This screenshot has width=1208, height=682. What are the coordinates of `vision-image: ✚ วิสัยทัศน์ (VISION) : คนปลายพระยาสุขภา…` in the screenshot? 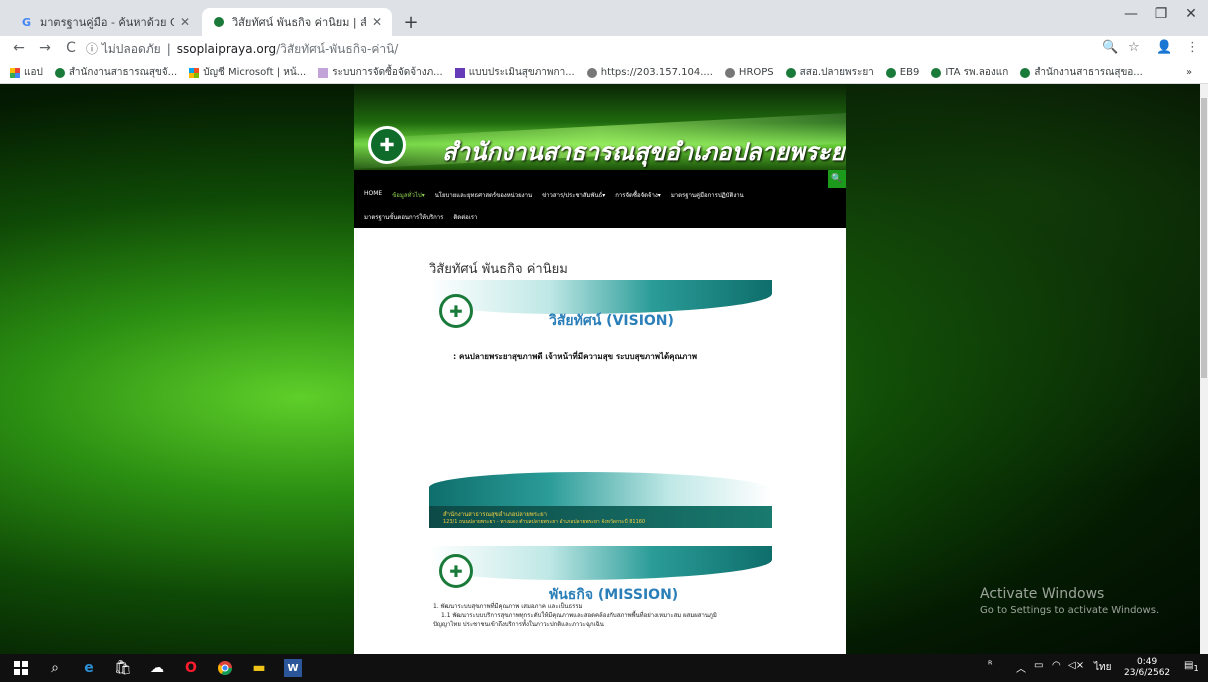 It's located at (600, 409).